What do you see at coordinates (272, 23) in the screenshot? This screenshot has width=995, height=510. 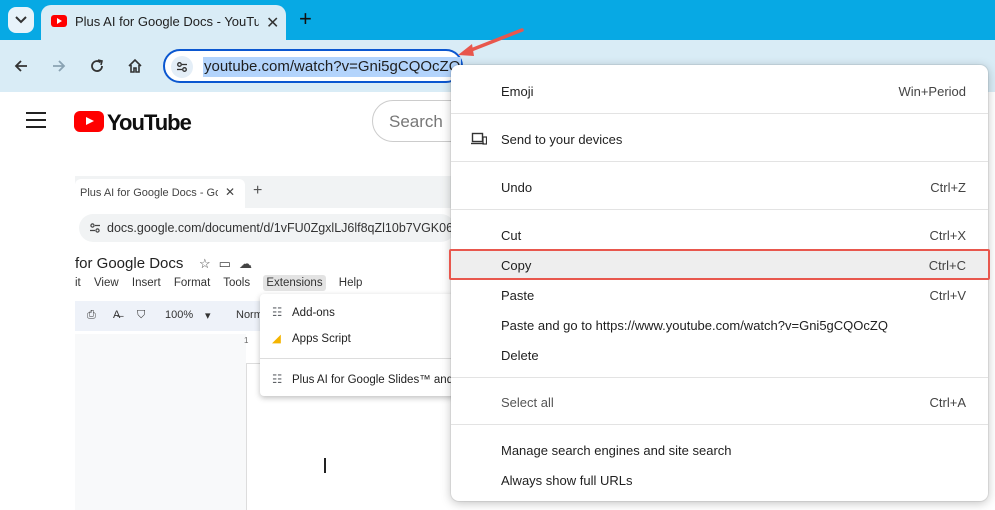 I see `tab-close-icon: ✕` at bounding box center [272, 23].